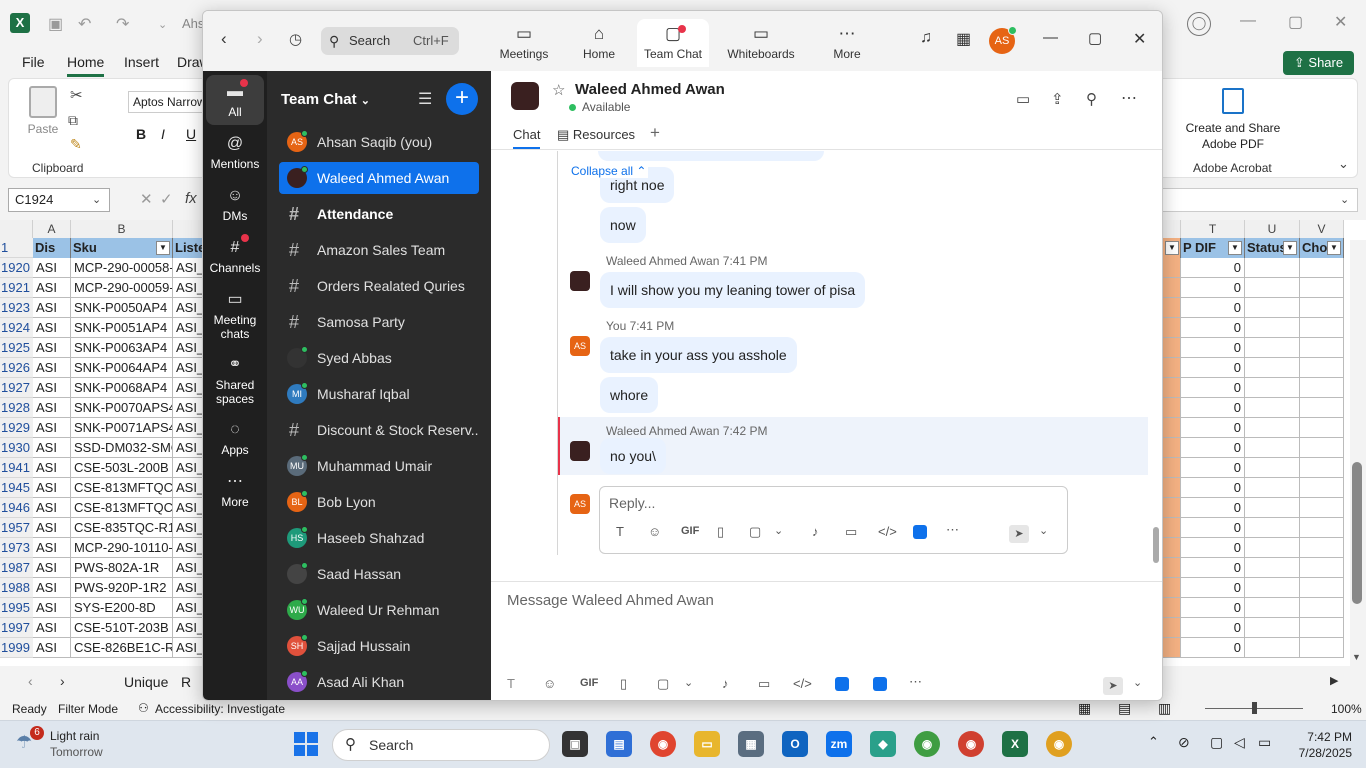 The image size is (1366, 768). What do you see at coordinates (1139, 39) in the screenshot?
I see `close-icon: ✕` at bounding box center [1139, 39].